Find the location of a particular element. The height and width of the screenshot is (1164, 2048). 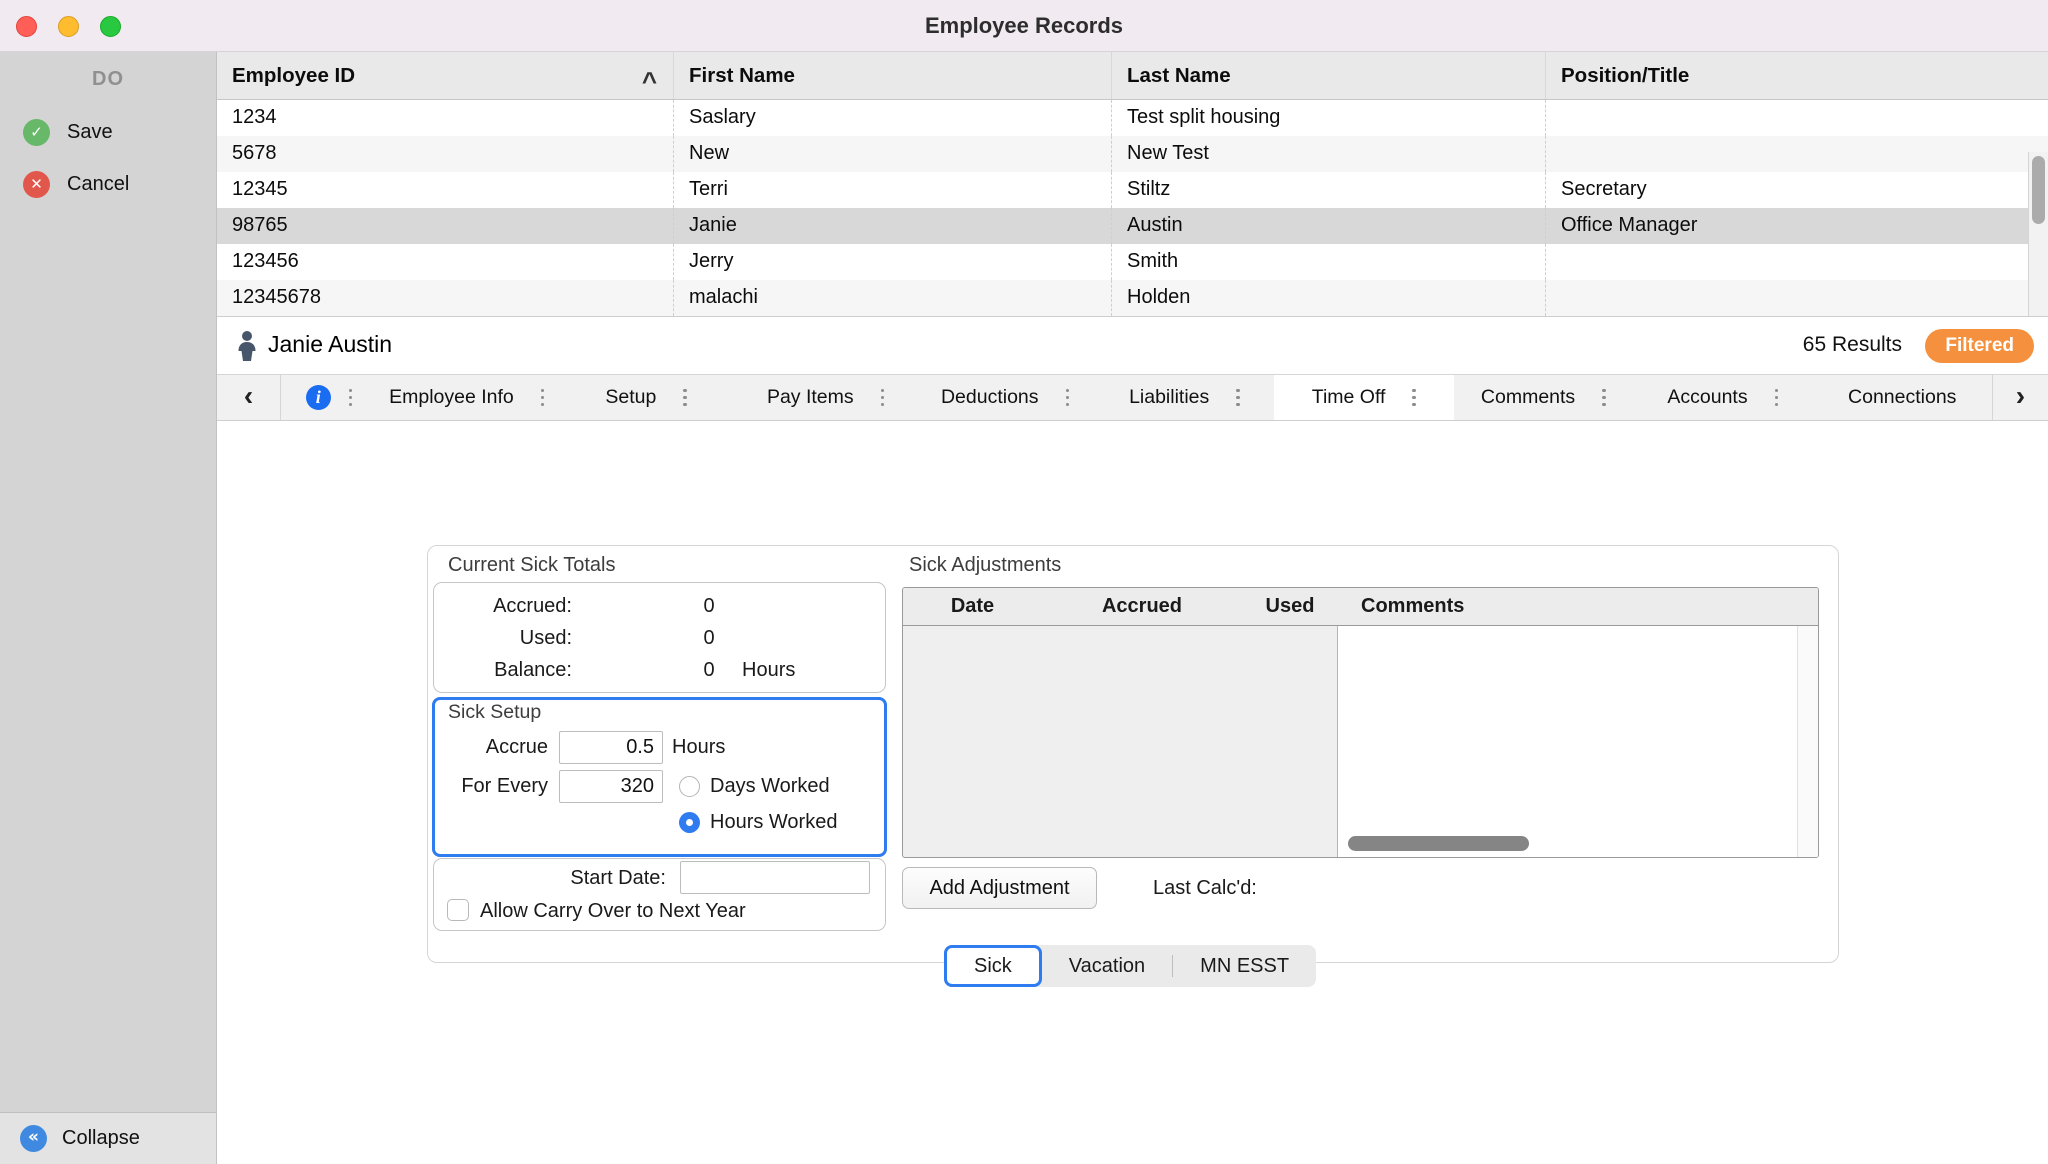

days-worked-radio is located at coordinates (689, 786).